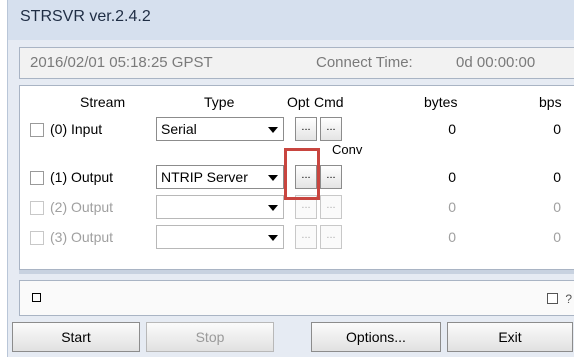 This screenshot has height=357, width=574. Describe the element at coordinates (220, 129) in the screenshot. I see `stream-0-type-select: Serial` at that location.